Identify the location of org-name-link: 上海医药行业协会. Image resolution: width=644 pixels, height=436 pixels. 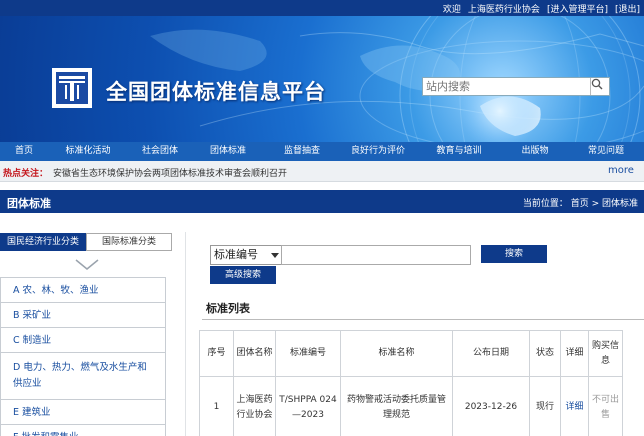
(504, 8).